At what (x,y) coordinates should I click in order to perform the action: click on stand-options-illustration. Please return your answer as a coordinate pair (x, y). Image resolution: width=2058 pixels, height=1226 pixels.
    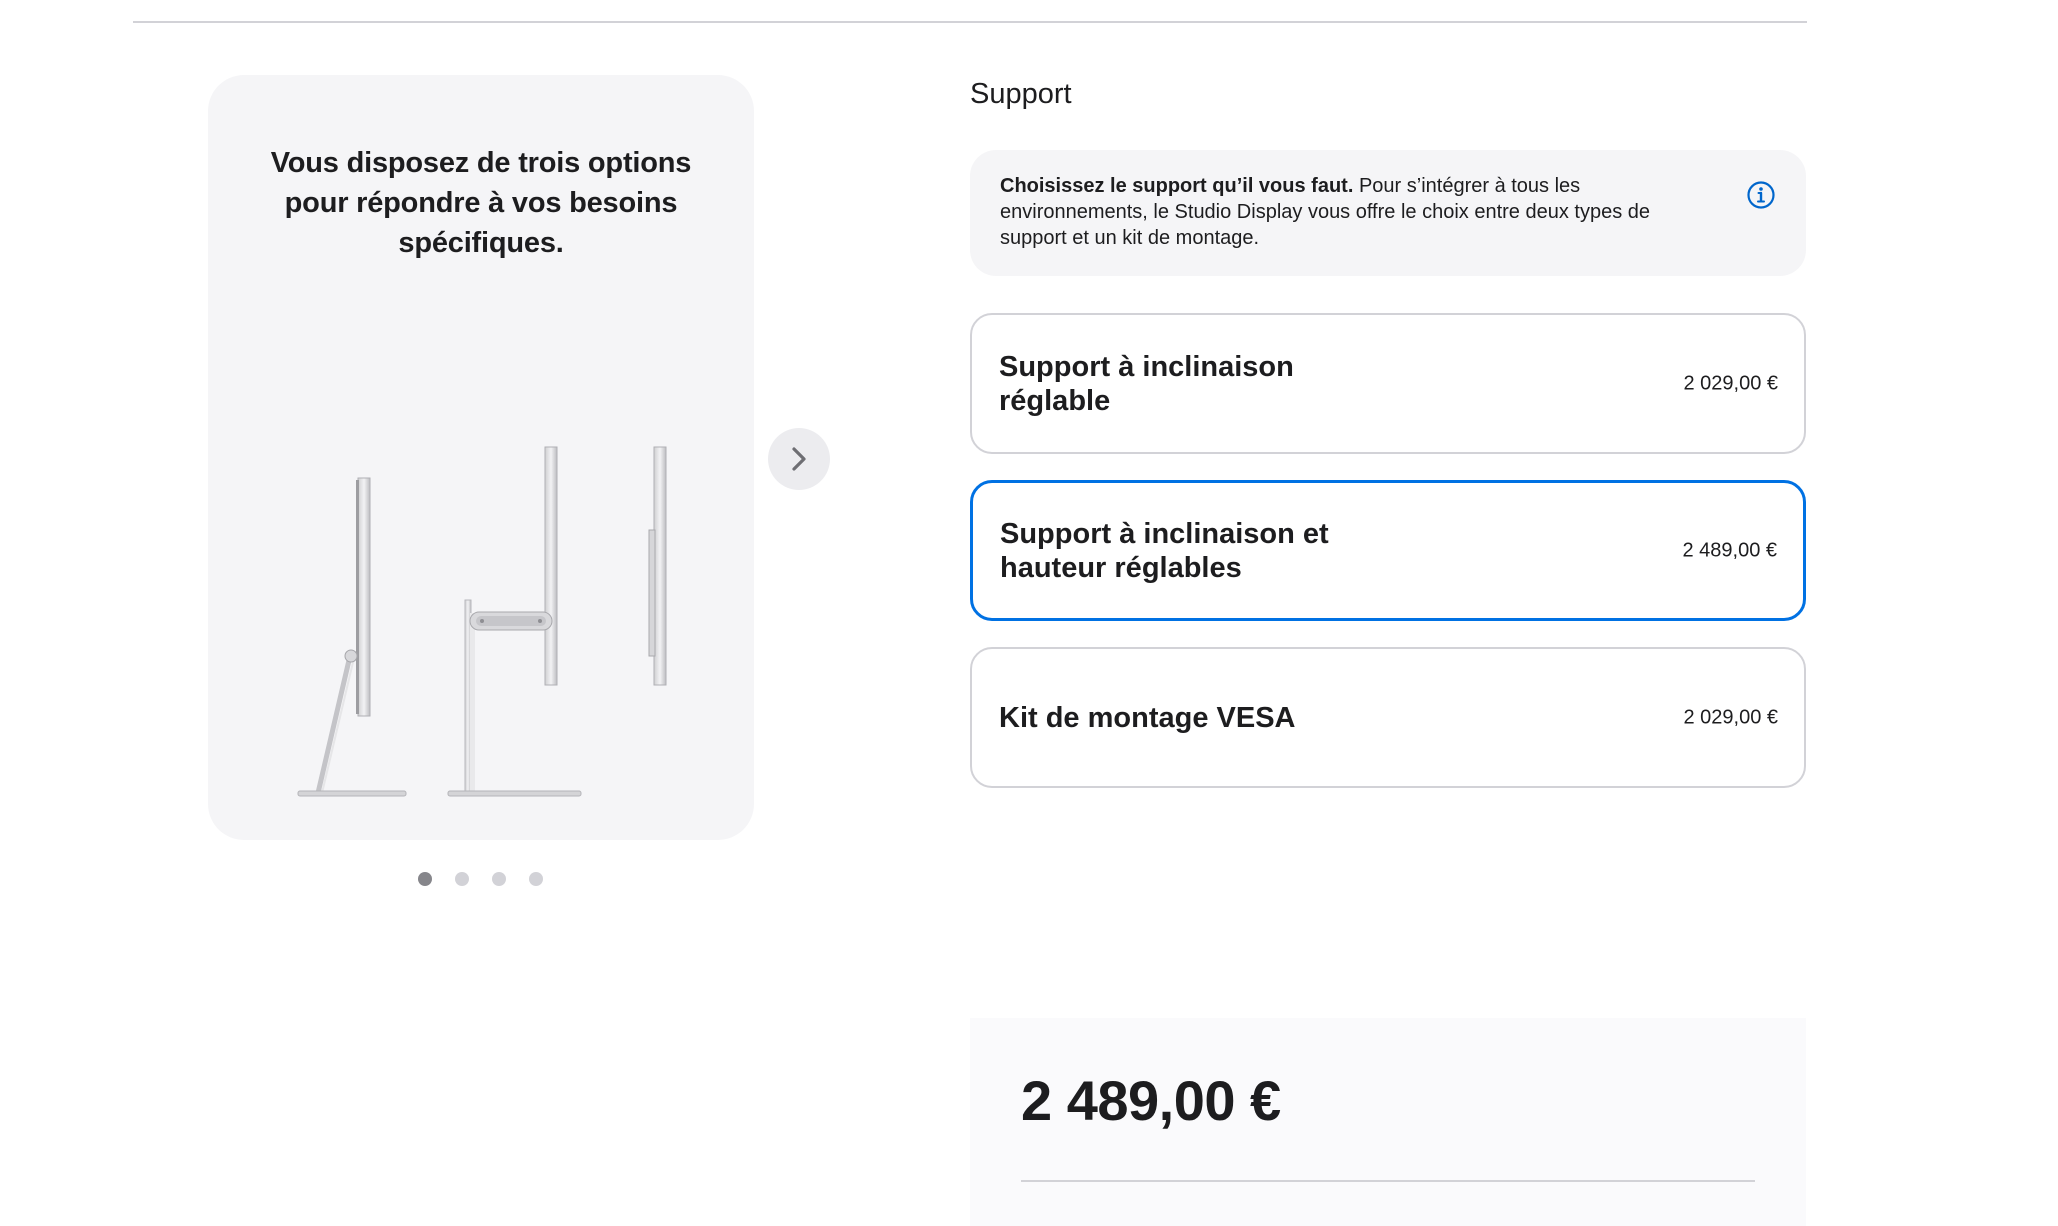
    Looking at the image, I should click on (482, 621).